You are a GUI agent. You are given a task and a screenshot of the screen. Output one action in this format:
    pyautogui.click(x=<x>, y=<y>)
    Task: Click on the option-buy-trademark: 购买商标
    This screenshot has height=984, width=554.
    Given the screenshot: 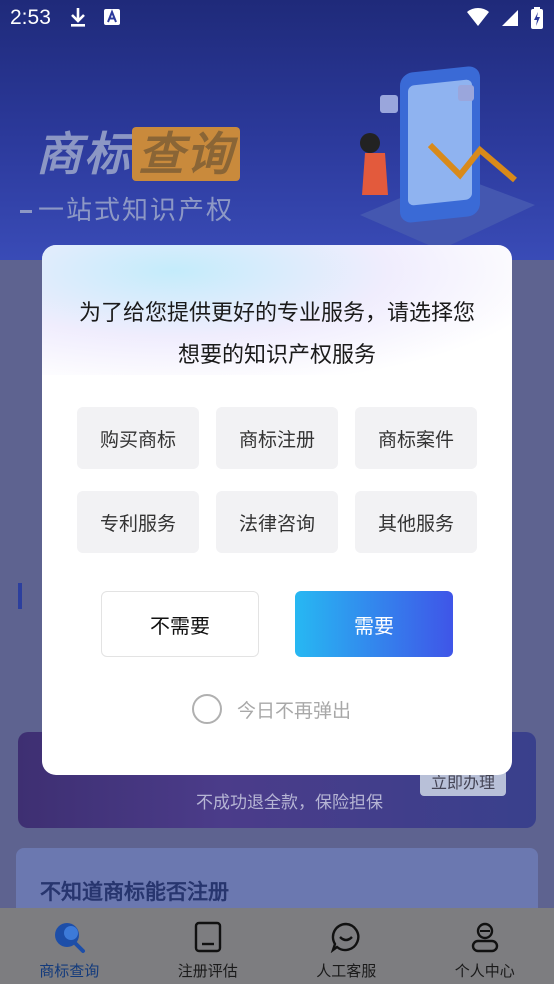 What is the action you would take?
    pyautogui.click(x=138, y=438)
    